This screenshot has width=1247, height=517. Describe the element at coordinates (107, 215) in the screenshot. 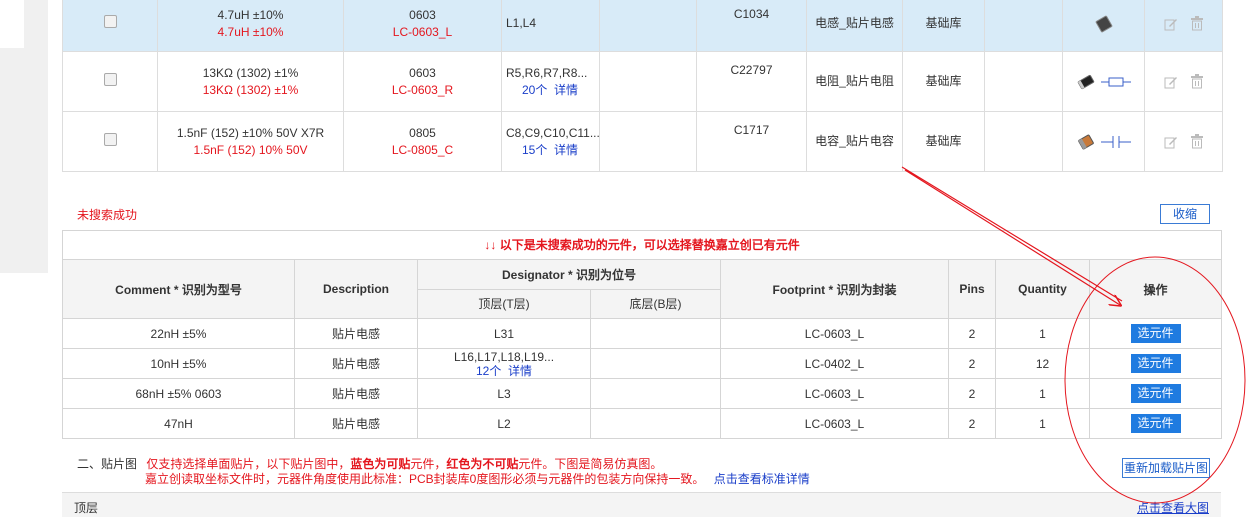

I see `fail-title: 未搜索成功` at that location.